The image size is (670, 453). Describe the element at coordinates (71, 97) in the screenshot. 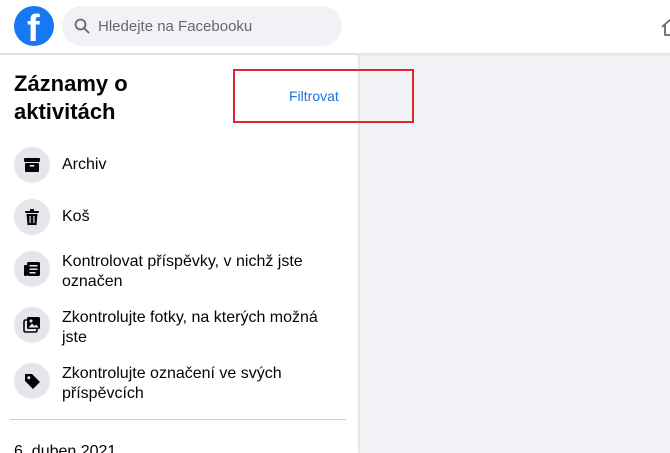

I see `page-title: Záznamy o aktivitách` at that location.